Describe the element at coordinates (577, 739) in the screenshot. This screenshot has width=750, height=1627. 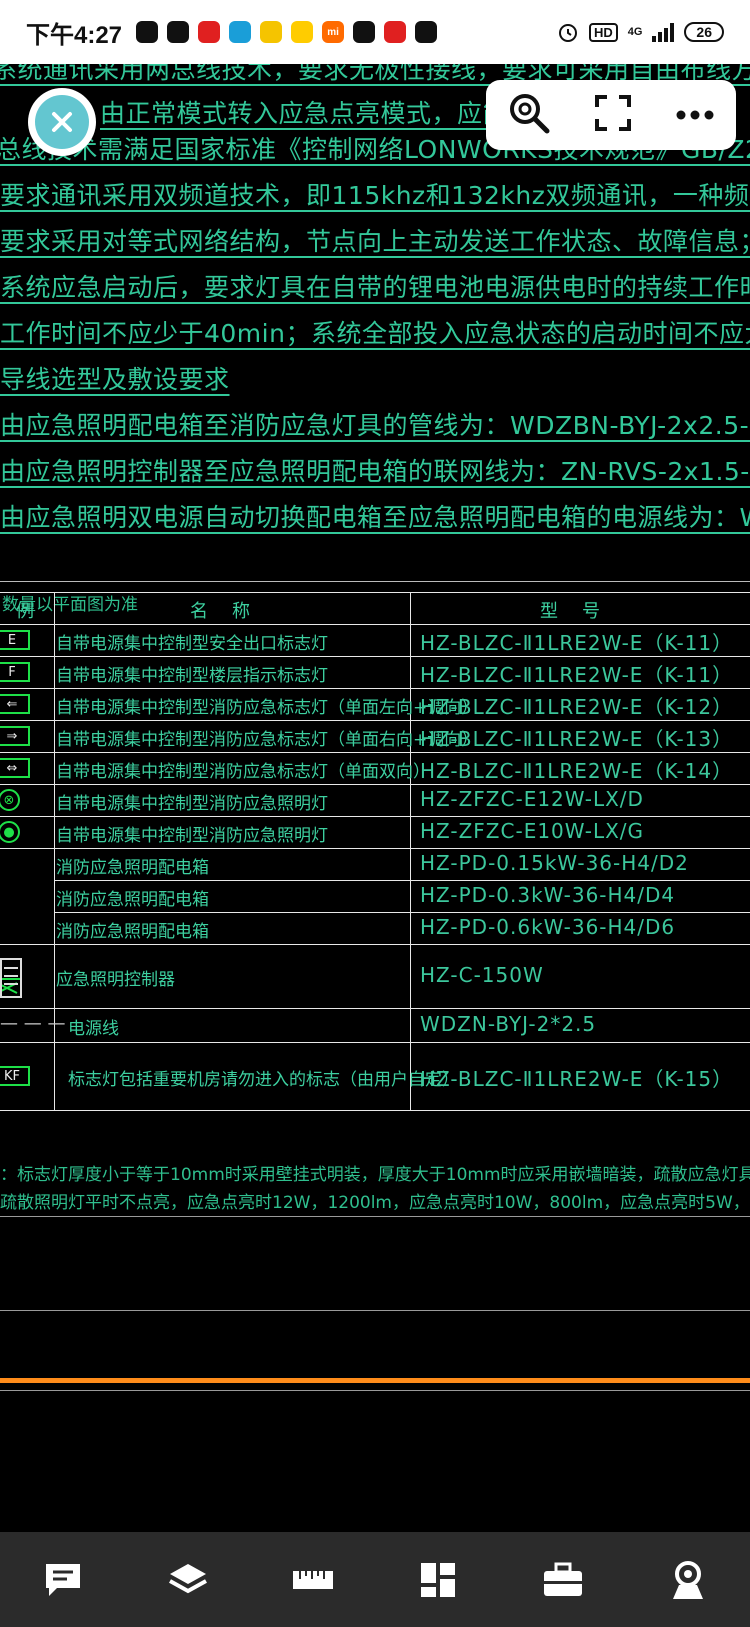
I see `legend-row-model: HZ-BLZC-Ⅱ1LRE2W-E（K-13）` at that location.